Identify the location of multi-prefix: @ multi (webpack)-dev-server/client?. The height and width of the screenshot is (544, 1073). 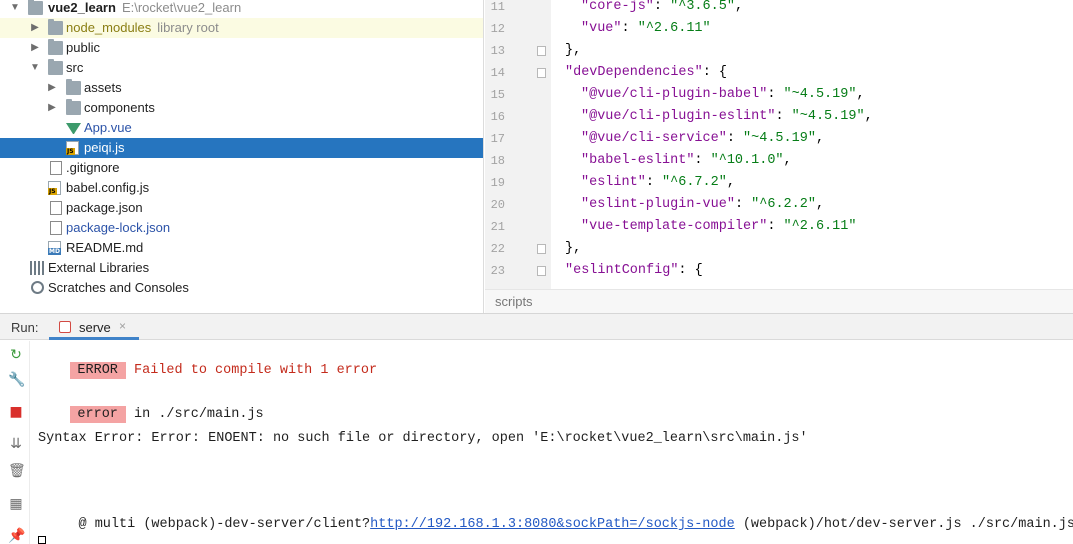
(220, 524).